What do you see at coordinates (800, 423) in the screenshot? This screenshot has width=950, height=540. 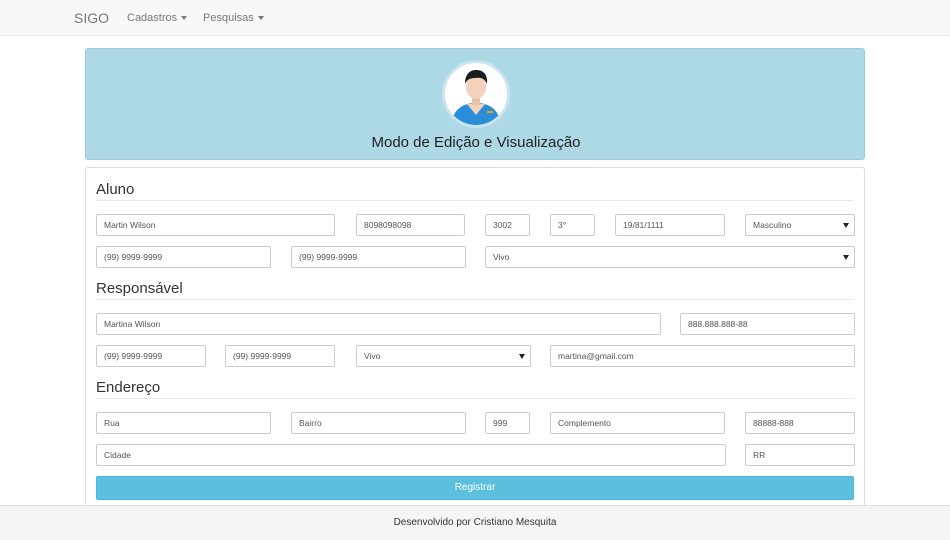 I see `zip-input: 88888-888` at bounding box center [800, 423].